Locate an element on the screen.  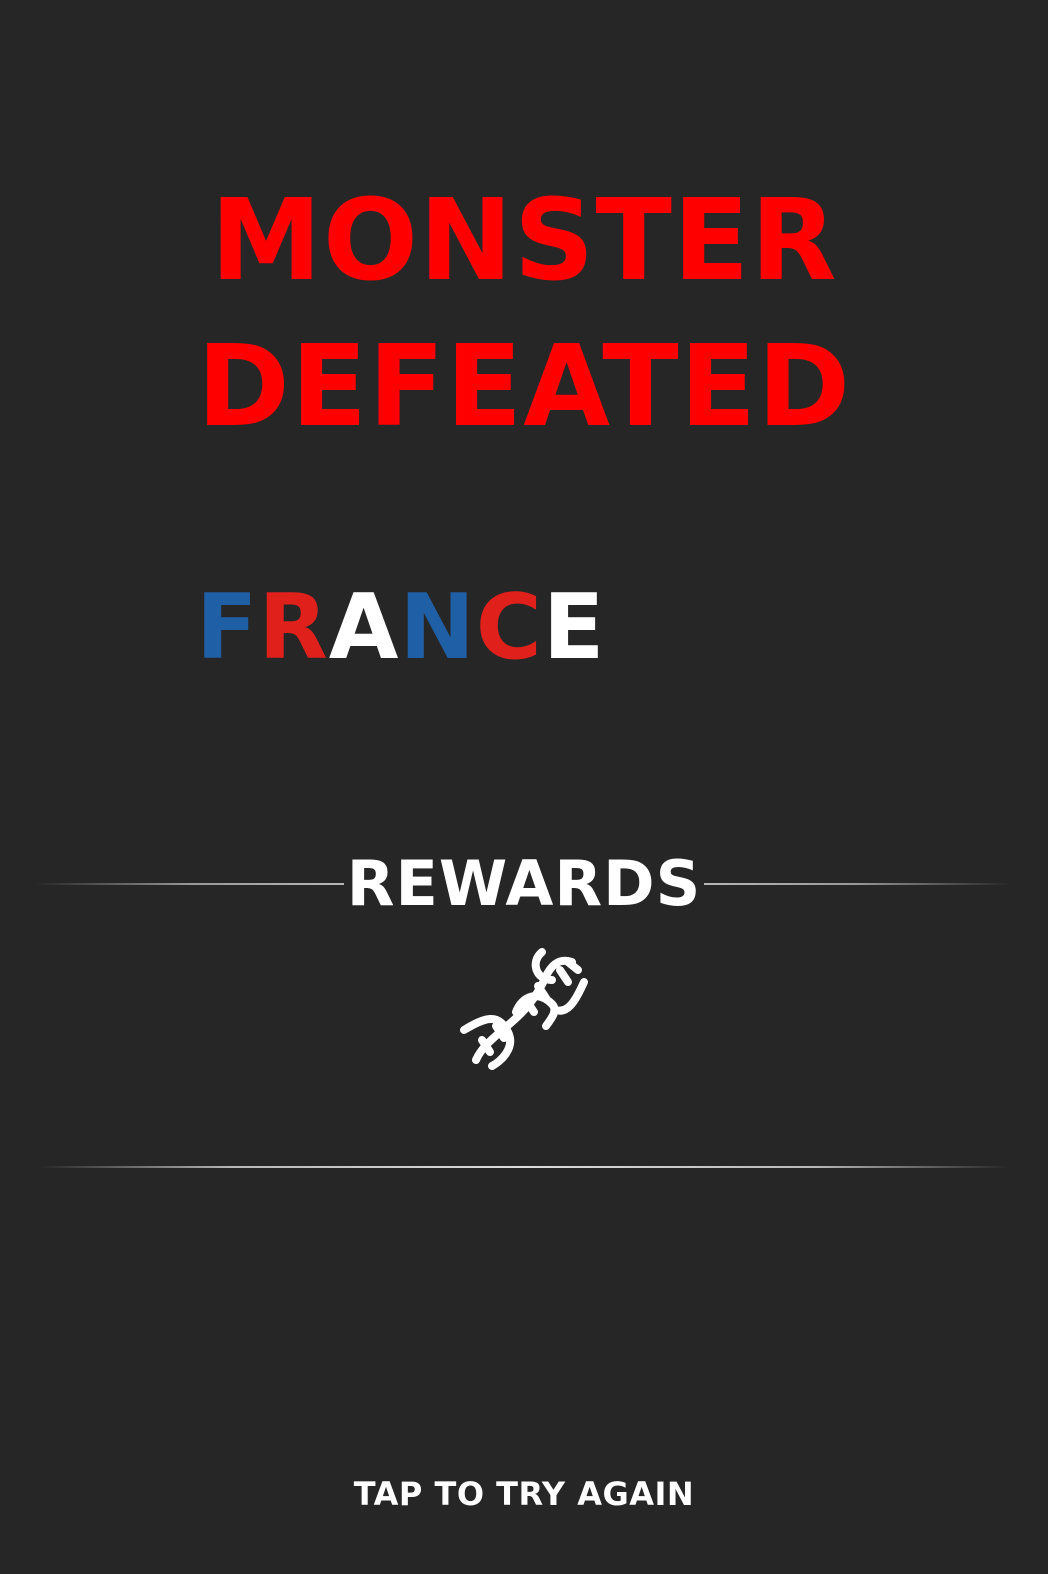
tap-to-try-again: TAP TO TRY AGAIN is located at coordinates (524, 1494).